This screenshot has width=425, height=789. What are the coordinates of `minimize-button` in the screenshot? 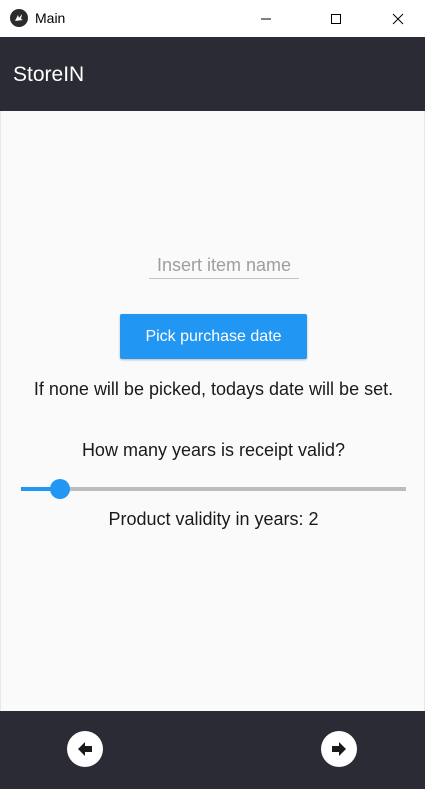 It's located at (266, 18).